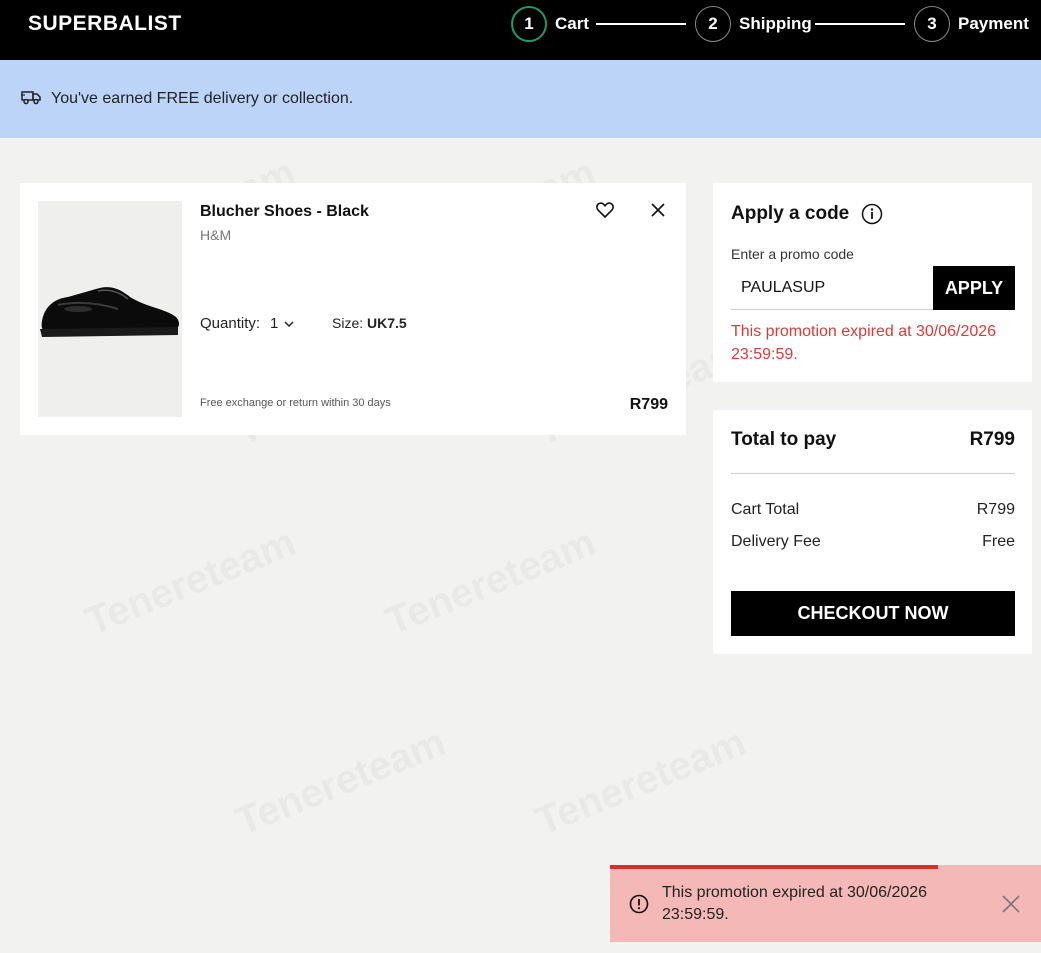 The image size is (1041, 953). What do you see at coordinates (216, 235) in the screenshot?
I see `product-brand: H&M` at bounding box center [216, 235].